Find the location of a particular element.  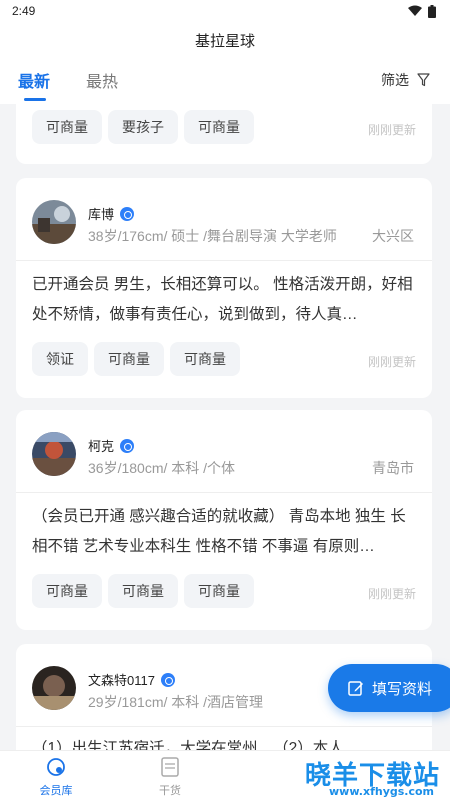

page-title: 基拉星球 is located at coordinates (224, 41).